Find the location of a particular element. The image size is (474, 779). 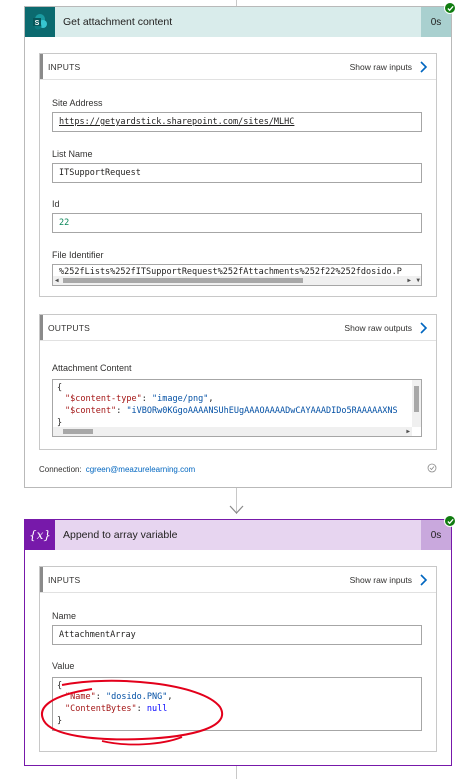

svg-text: S is located at coordinates (37, 23).